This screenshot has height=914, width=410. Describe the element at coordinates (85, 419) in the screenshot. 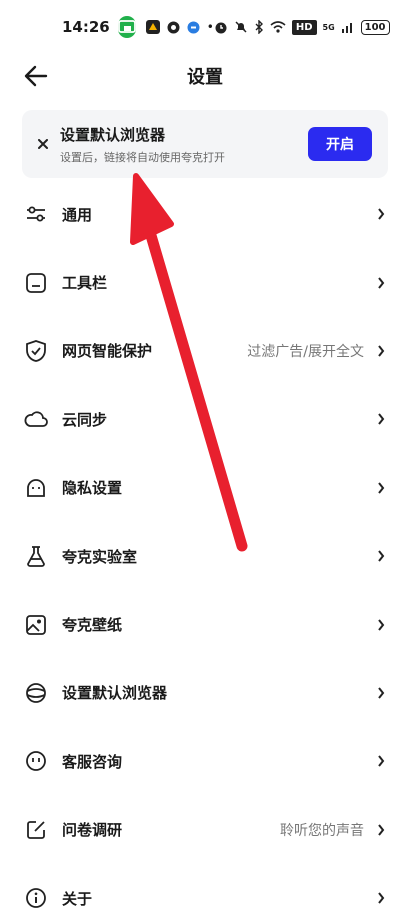

I see `settings-item-label: 云同步` at that location.